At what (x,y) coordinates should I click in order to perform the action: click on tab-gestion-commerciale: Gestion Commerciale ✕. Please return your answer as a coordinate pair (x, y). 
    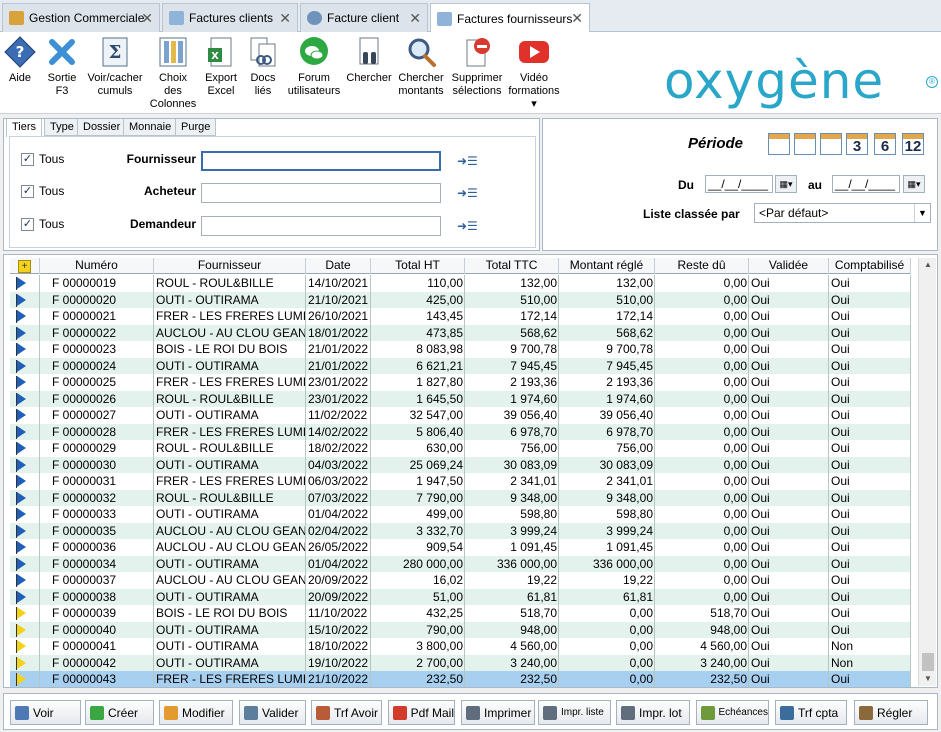
    Looking at the image, I should click on (81, 17).